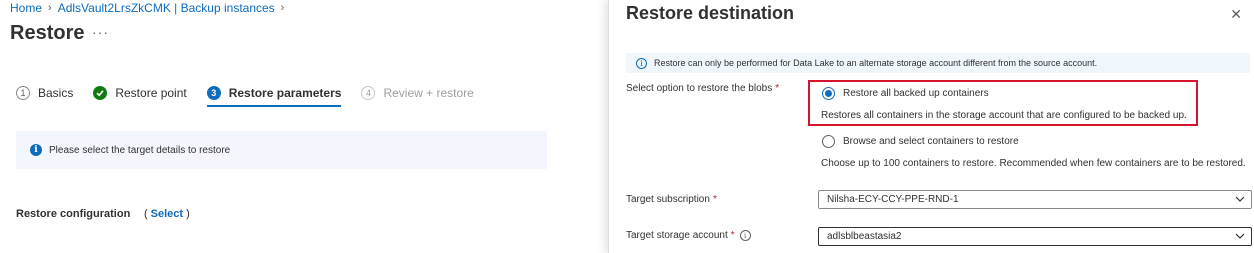  I want to click on target-storage-account-dropdown: adlsblbeastasia2, so click(1035, 236).